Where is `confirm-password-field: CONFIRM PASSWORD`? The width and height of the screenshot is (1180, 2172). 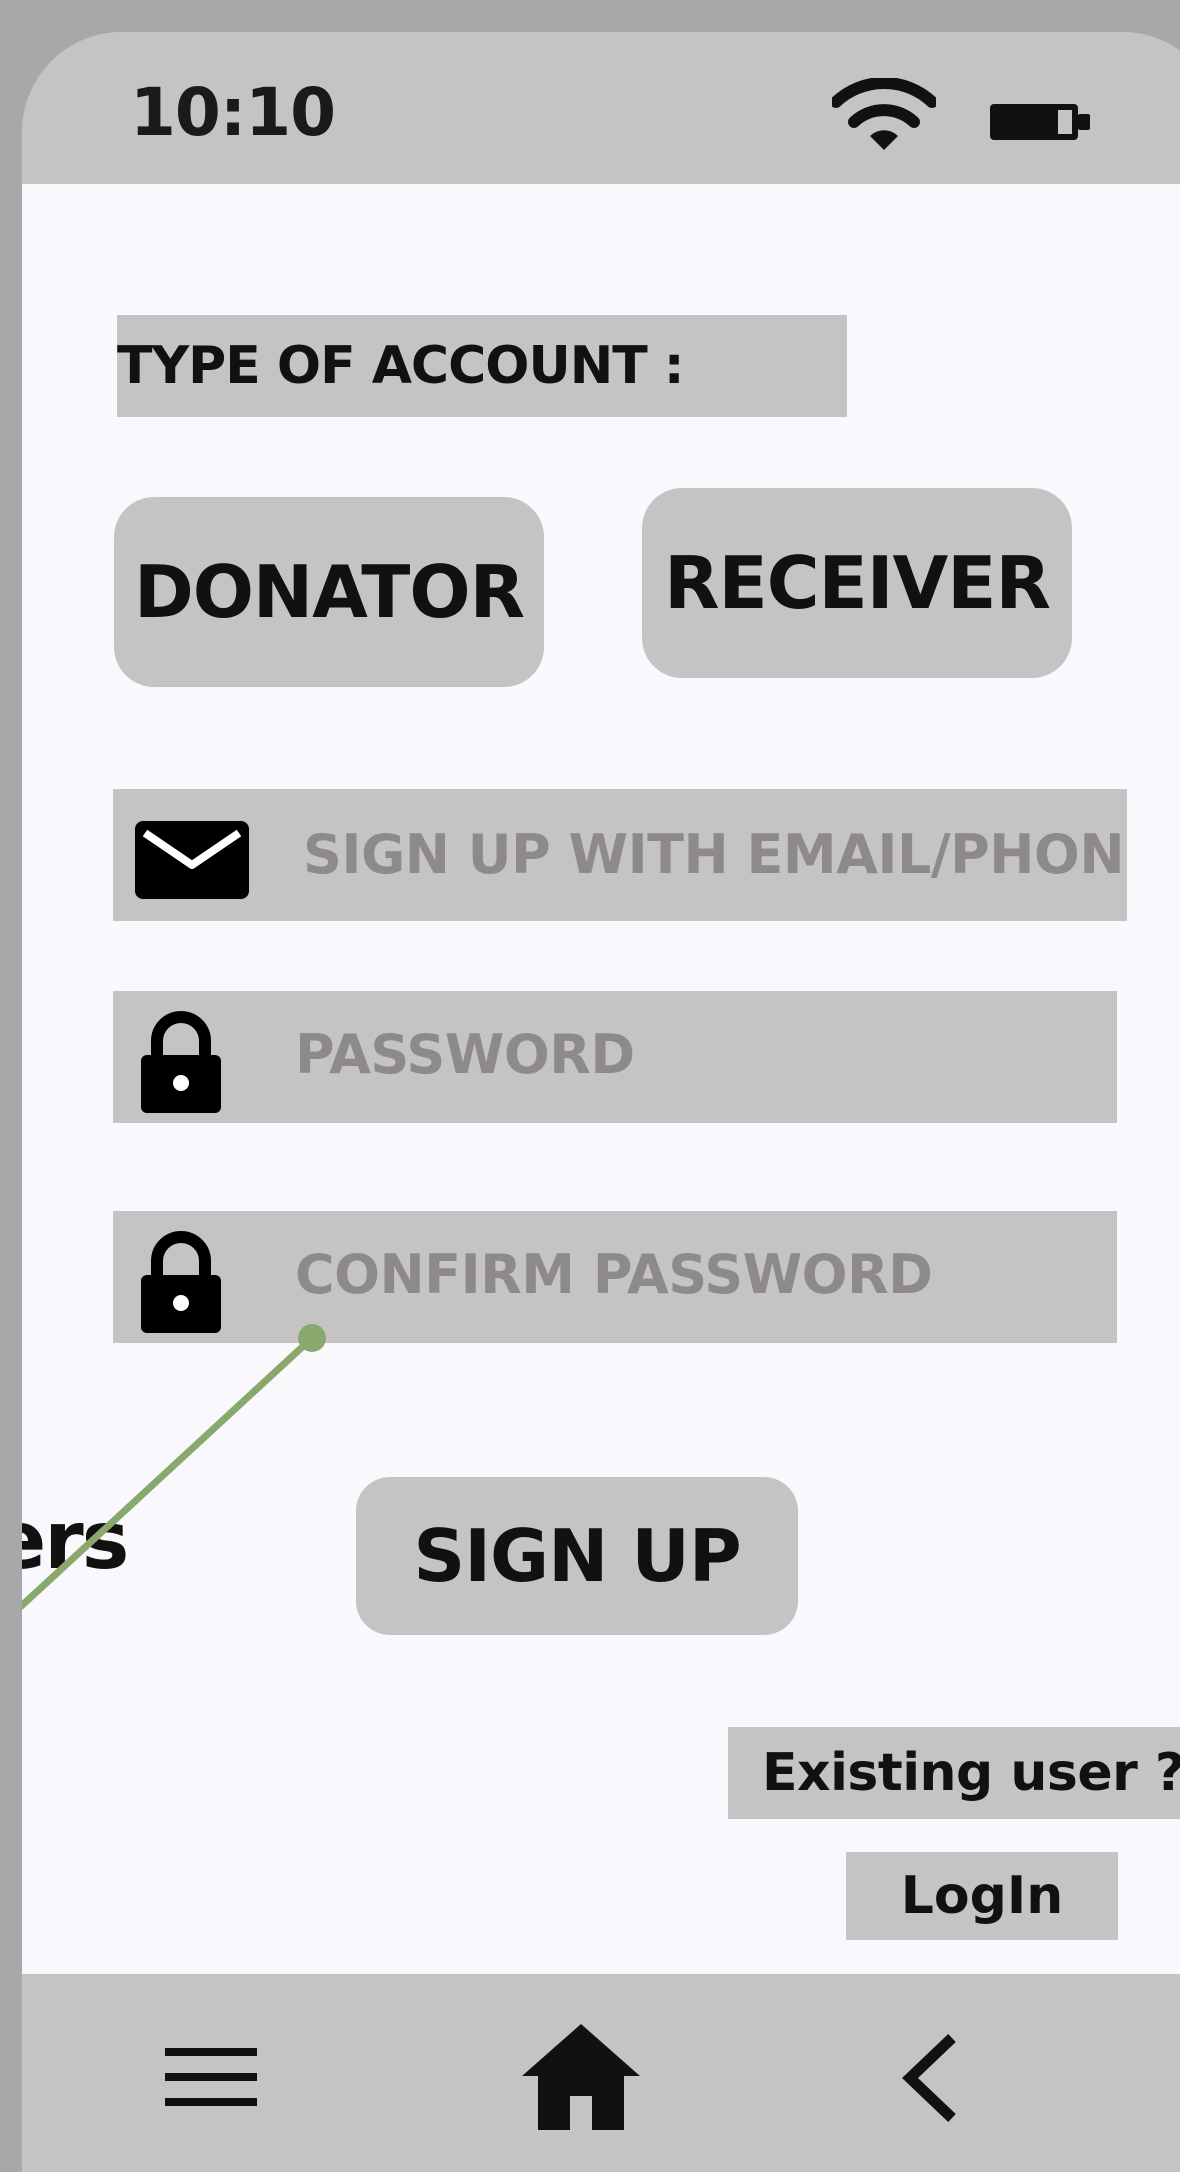
confirm-password-field: CONFIRM PASSWORD is located at coordinates (615, 1277).